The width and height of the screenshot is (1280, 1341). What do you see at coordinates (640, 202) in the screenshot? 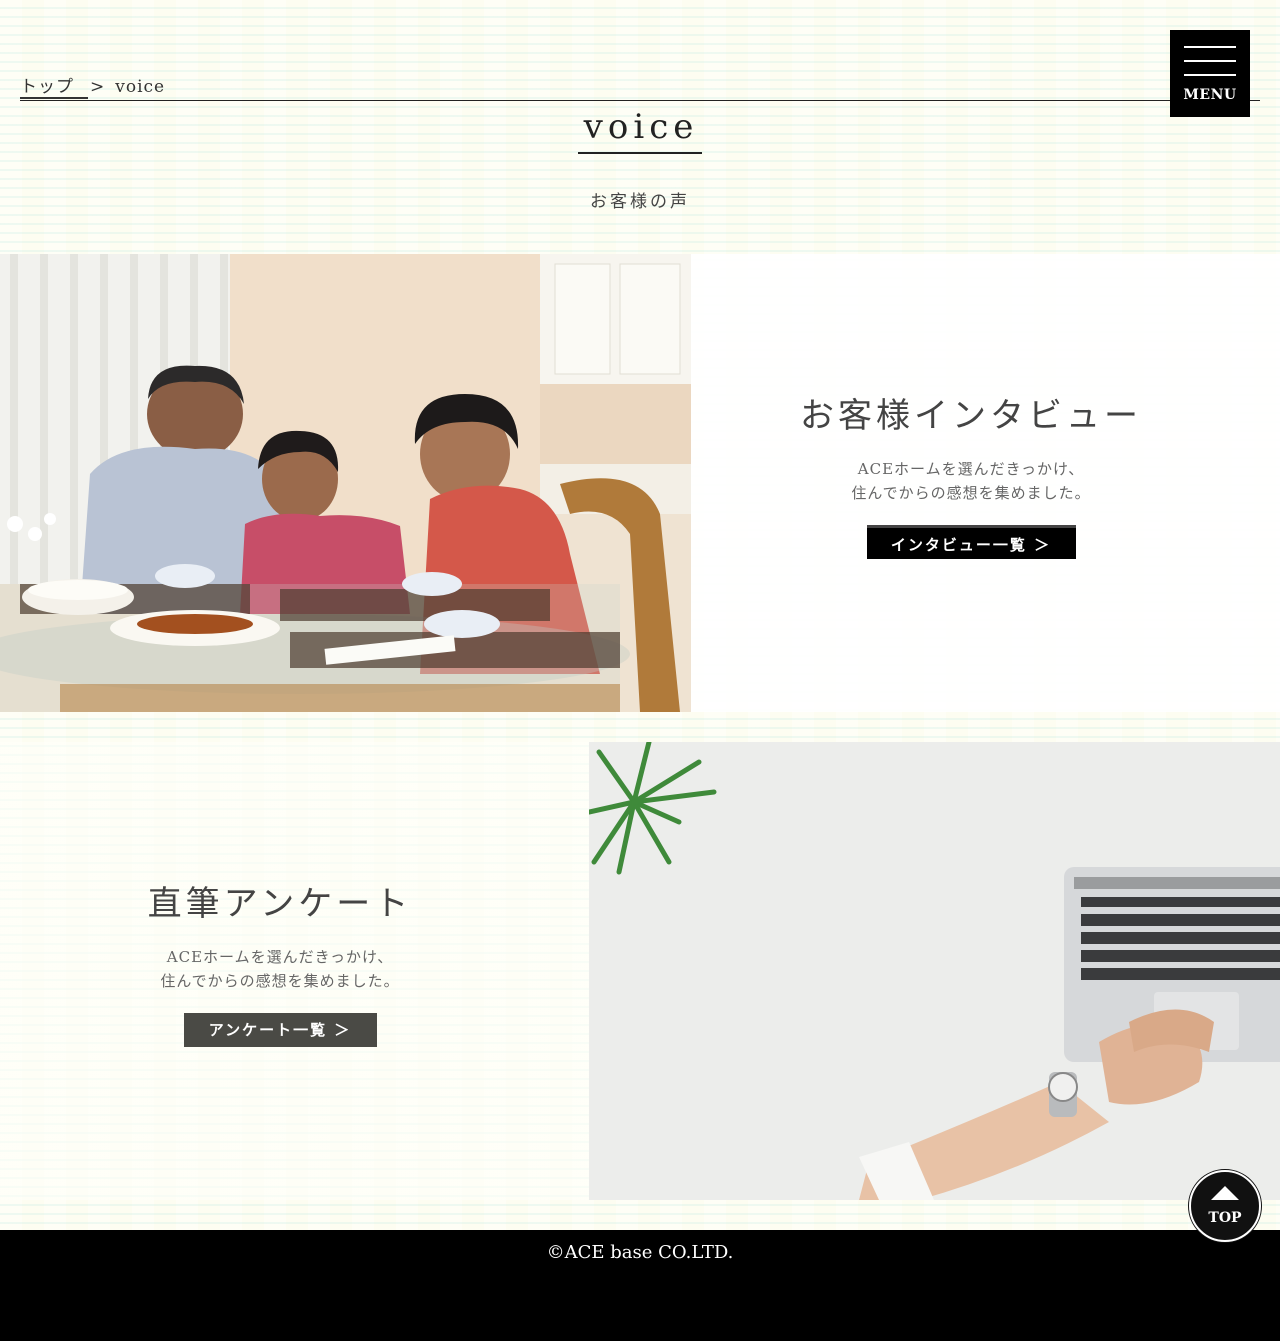
I see `page-subtitle: お客様の声` at bounding box center [640, 202].